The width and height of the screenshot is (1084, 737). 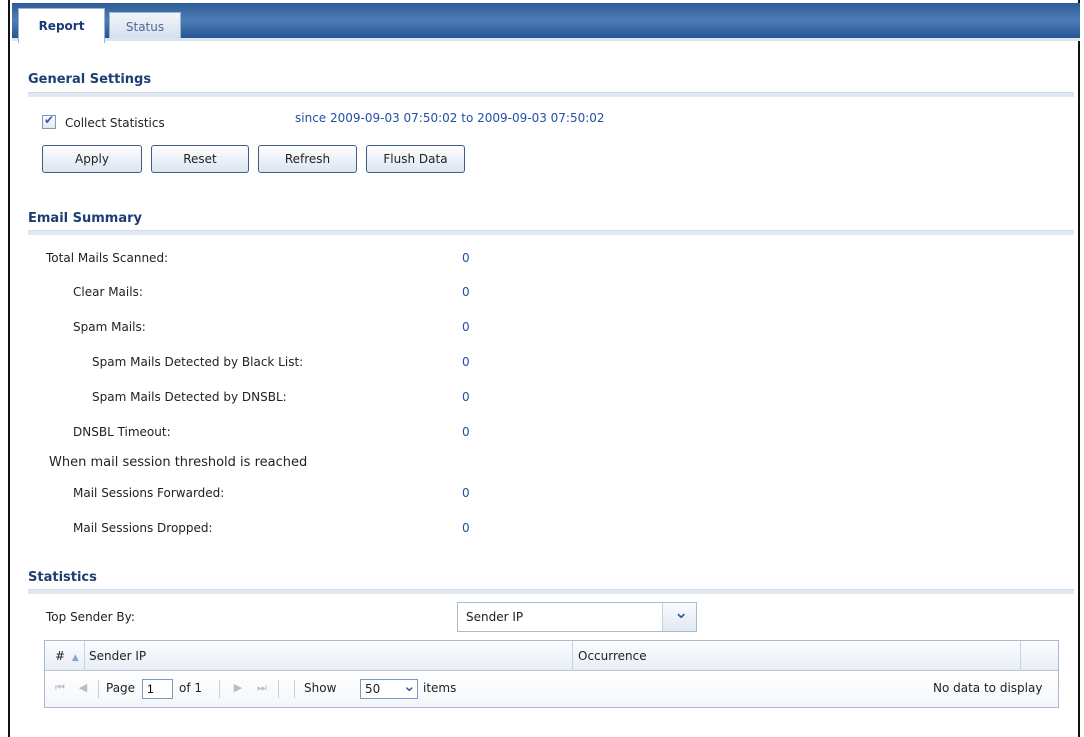 What do you see at coordinates (495, 617) in the screenshot?
I see `top-sender-selected-value: Sender IP` at bounding box center [495, 617].